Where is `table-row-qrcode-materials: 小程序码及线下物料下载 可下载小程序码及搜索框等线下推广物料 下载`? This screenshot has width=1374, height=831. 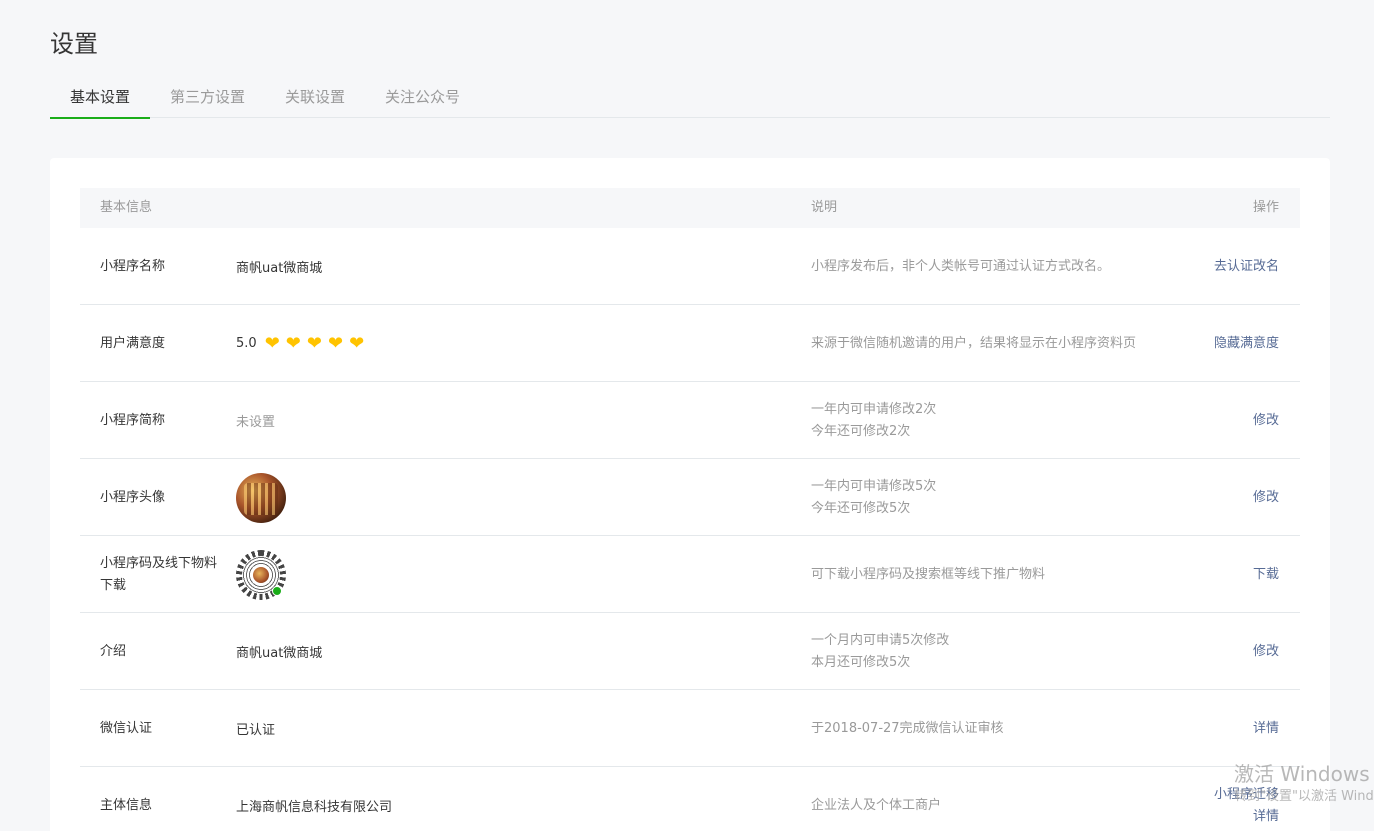
table-row-qrcode-materials: 小程序码及线下物料下载 可下载小程序码及搜索框等线下推广物料 下载 is located at coordinates (690, 574).